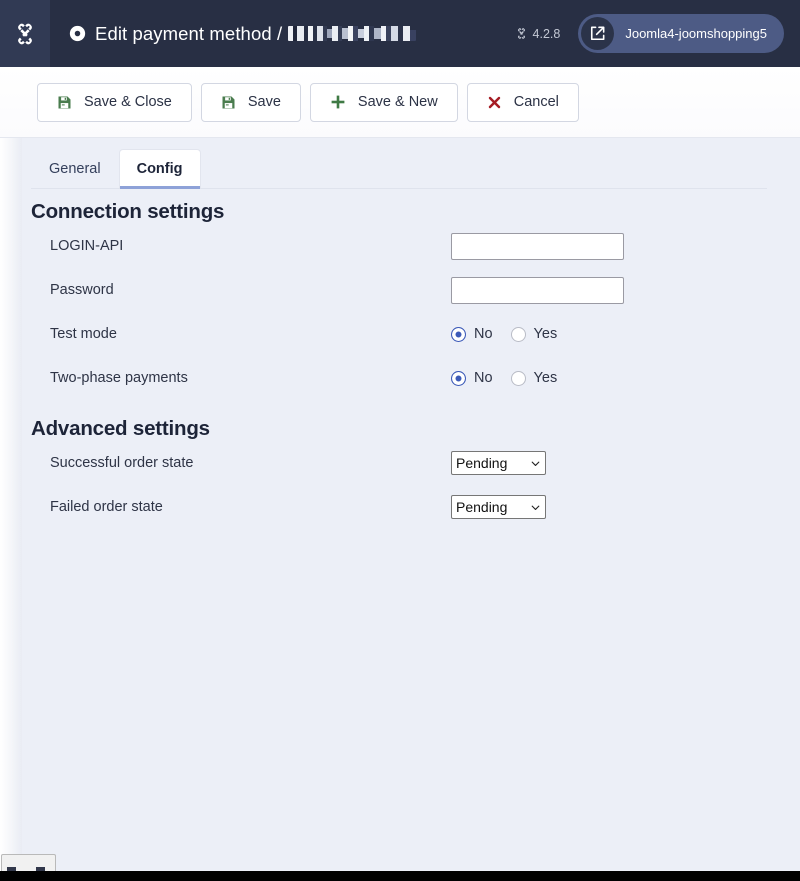 Image resolution: width=800 pixels, height=881 pixels. What do you see at coordinates (119, 378) in the screenshot?
I see `field-two-phase-payments-label: Two-phase payments` at bounding box center [119, 378].